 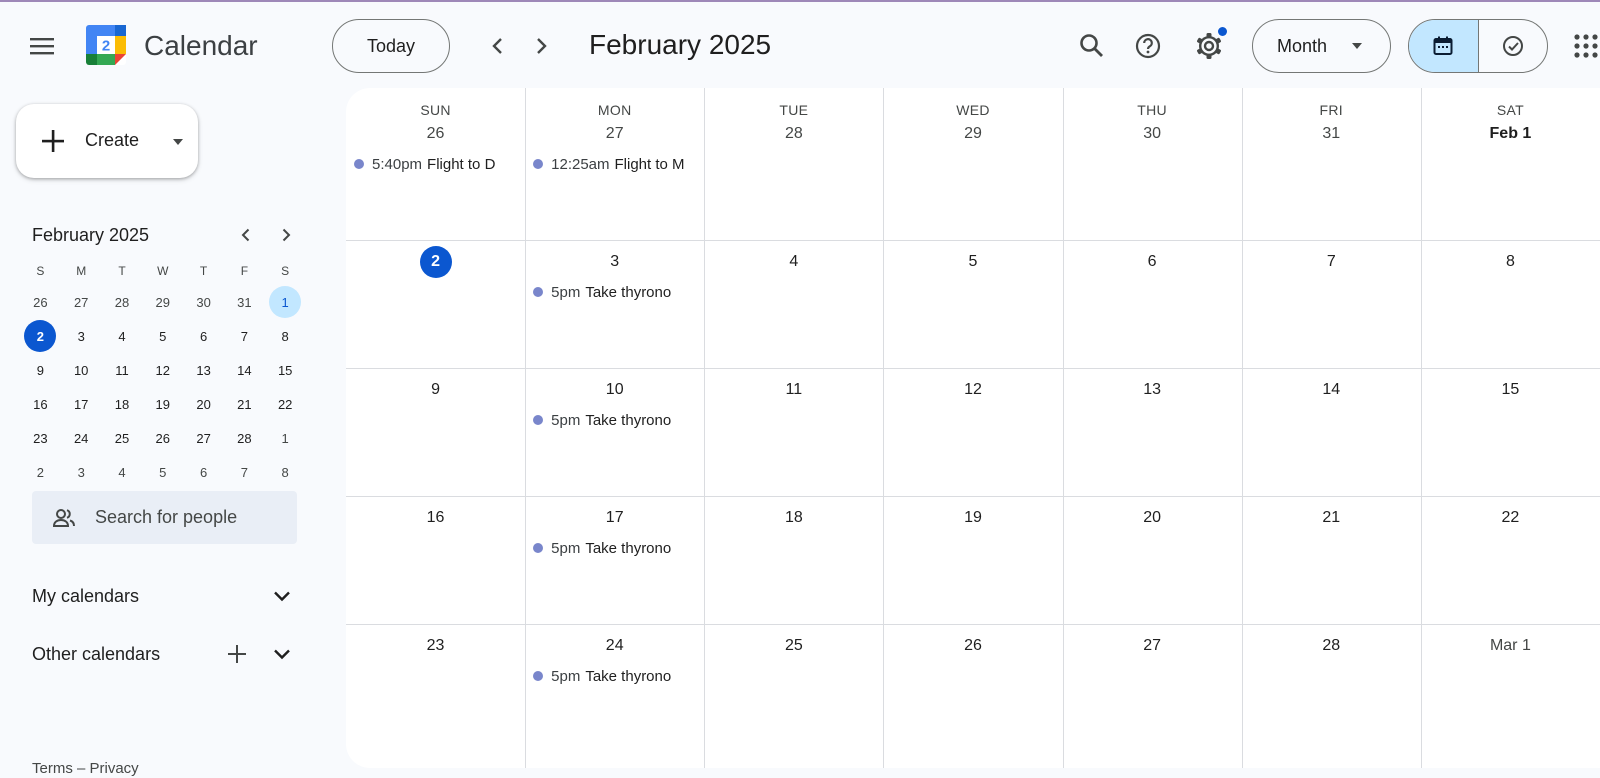 I want to click on apps-grid-icon, so click(x=1583, y=46).